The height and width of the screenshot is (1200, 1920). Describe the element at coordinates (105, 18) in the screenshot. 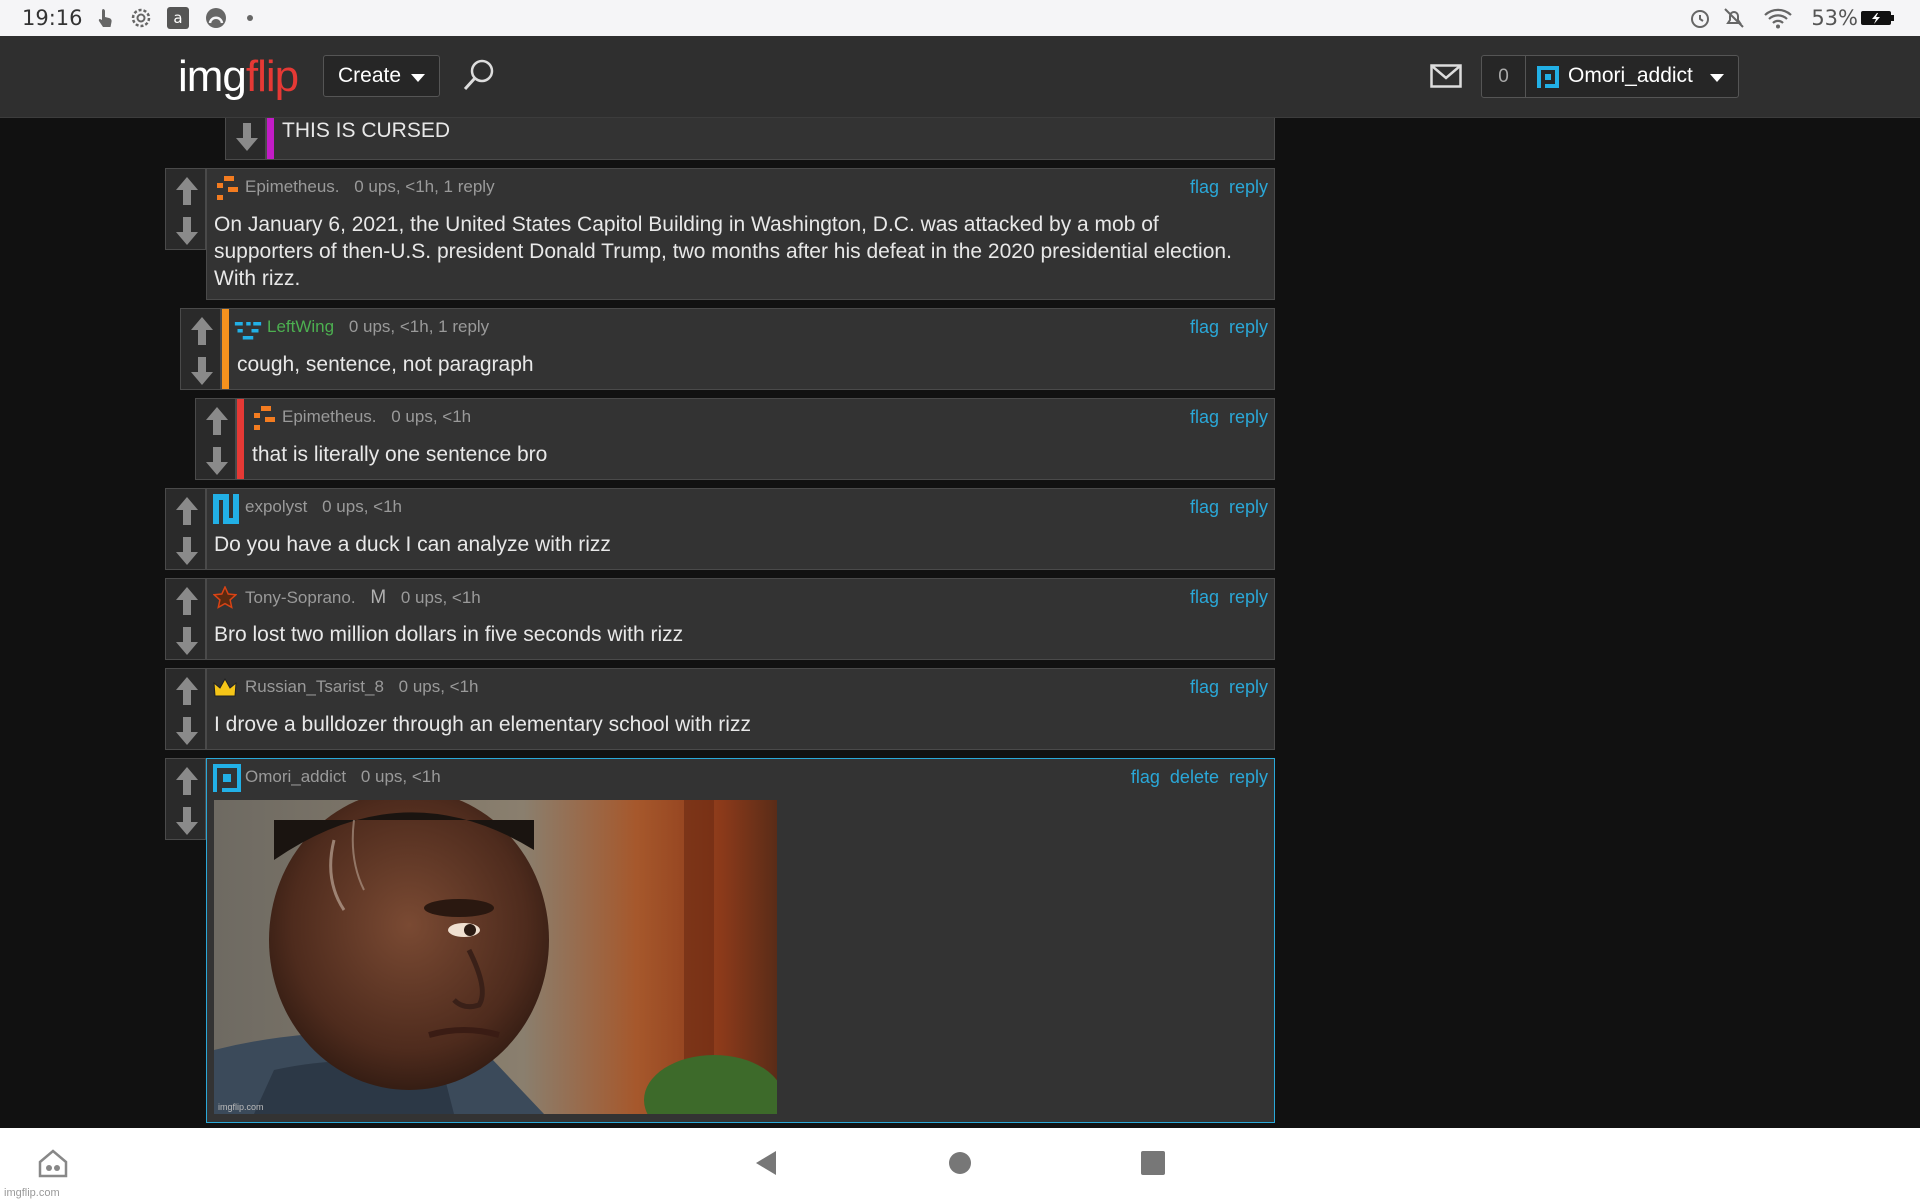

I see `touch-icon` at that location.